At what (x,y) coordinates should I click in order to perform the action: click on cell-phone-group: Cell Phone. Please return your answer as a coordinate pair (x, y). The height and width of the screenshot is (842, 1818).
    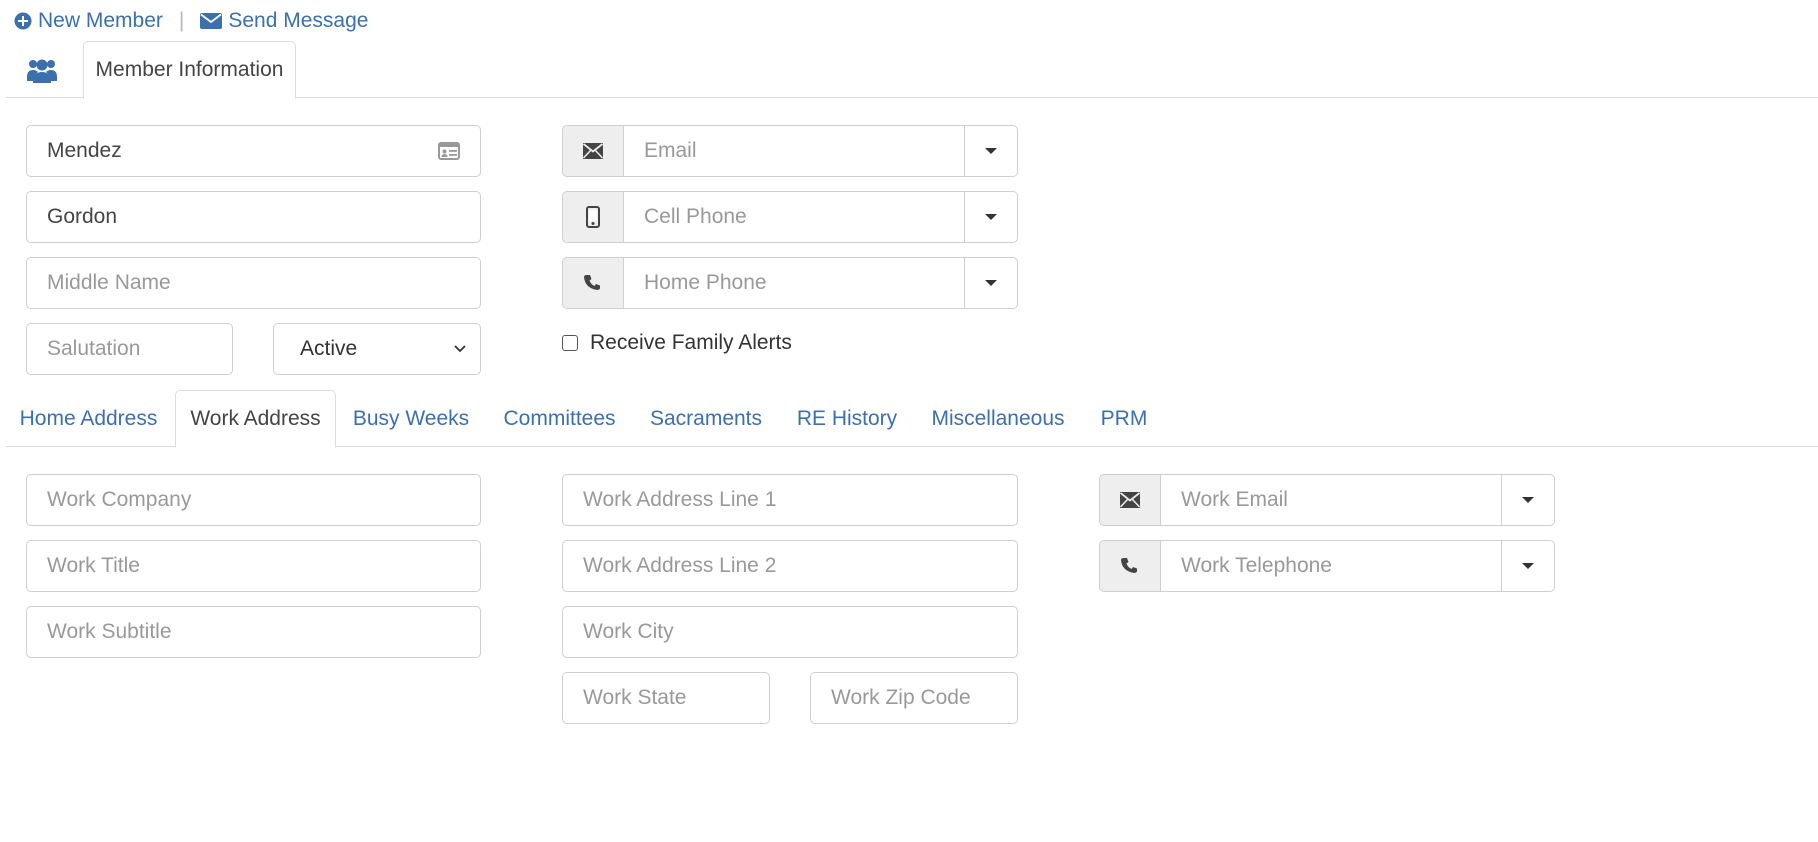
    Looking at the image, I should click on (790, 217).